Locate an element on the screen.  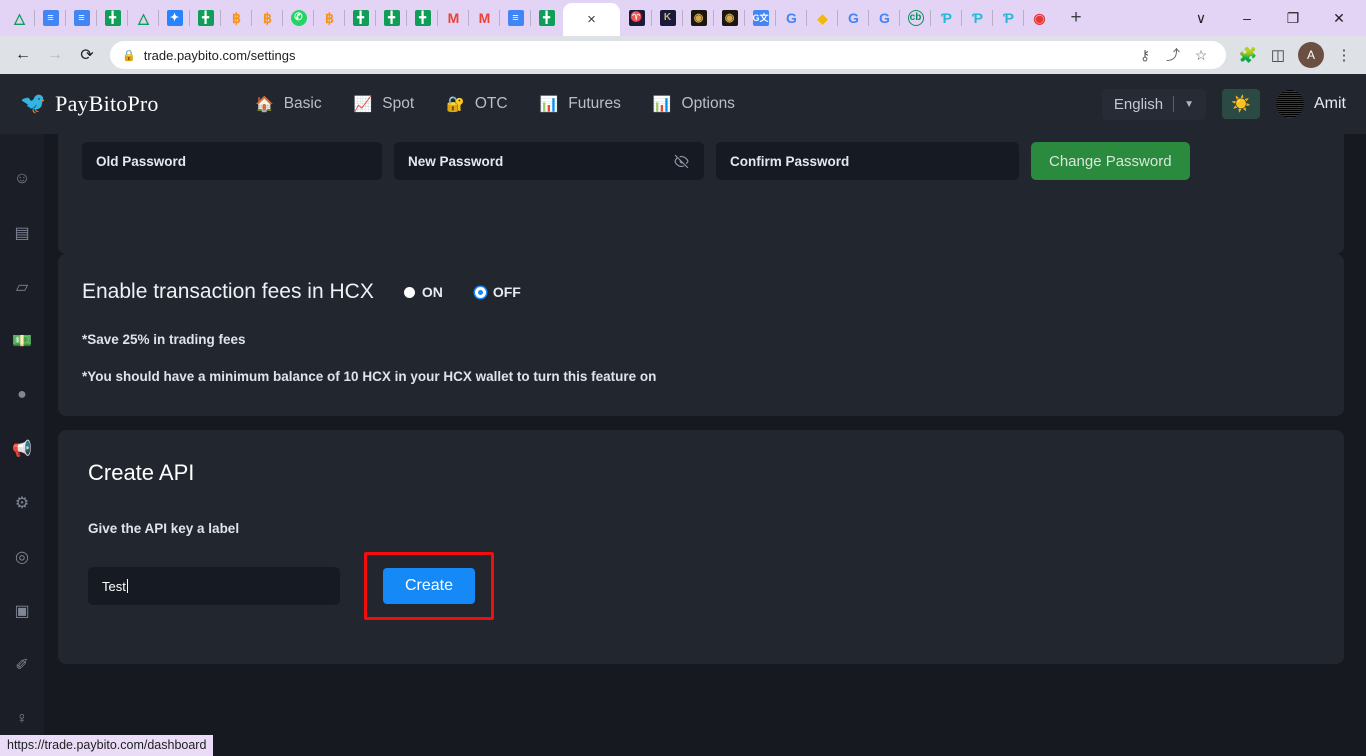
paybito-tab-4: Ƥ is located at coordinates (1008, 18).